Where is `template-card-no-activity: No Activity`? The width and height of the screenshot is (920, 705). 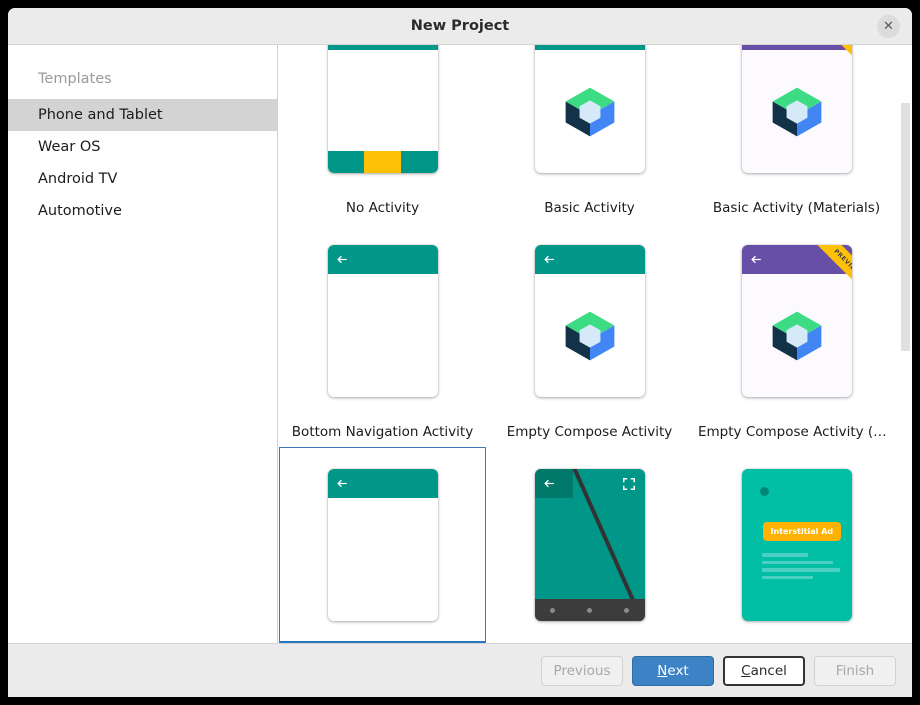
template-card-no-activity: No Activity is located at coordinates (382, 134).